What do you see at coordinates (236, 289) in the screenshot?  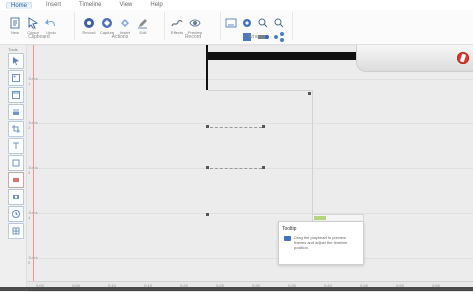 I see `status-bar` at bounding box center [236, 289].